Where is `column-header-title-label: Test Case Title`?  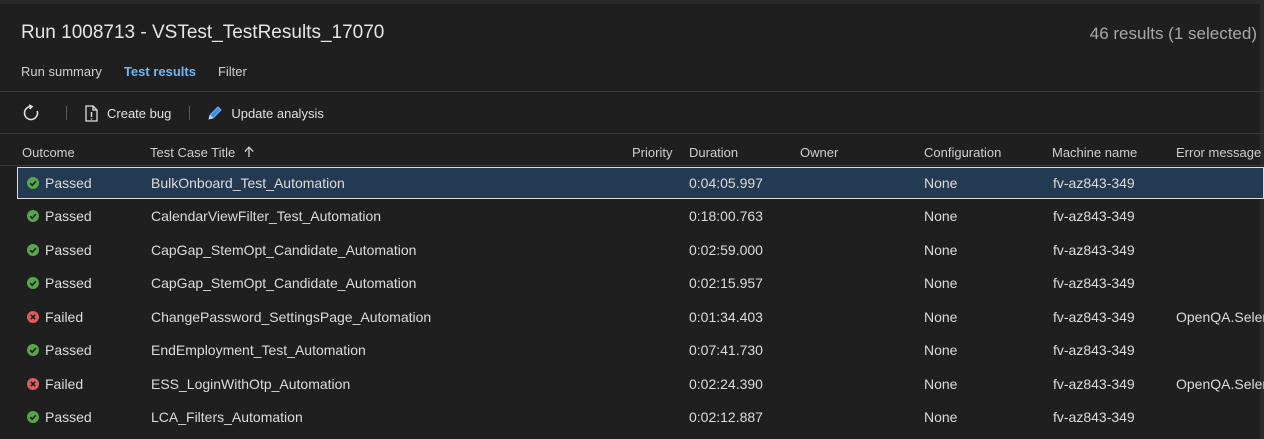
column-header-title-label: Test Case Title is located at coordinates (193, 152).